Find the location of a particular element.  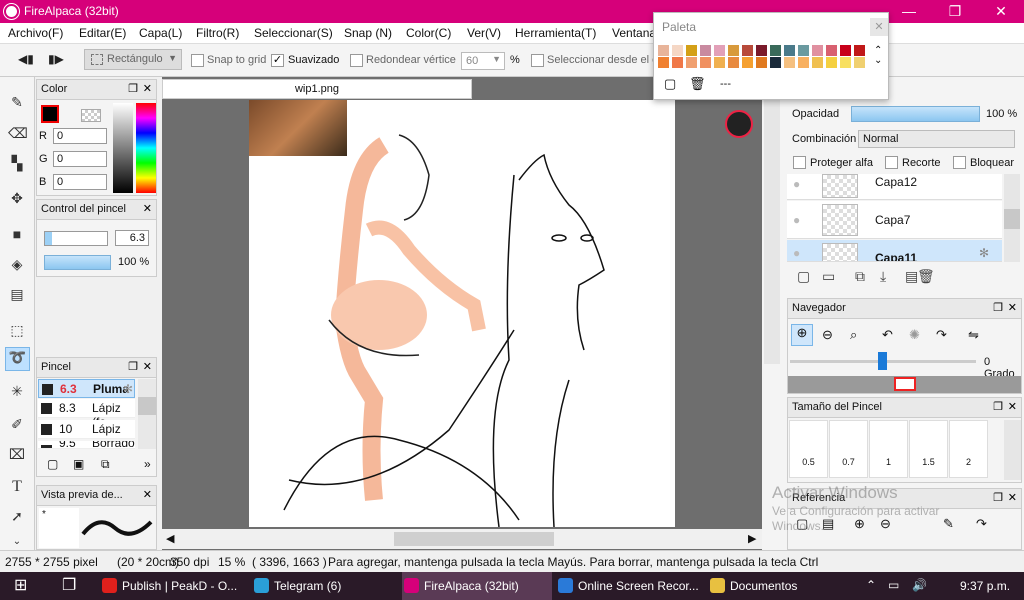

palette-scroll-down-icon: ⌄ is located at coordinates (878, 60).